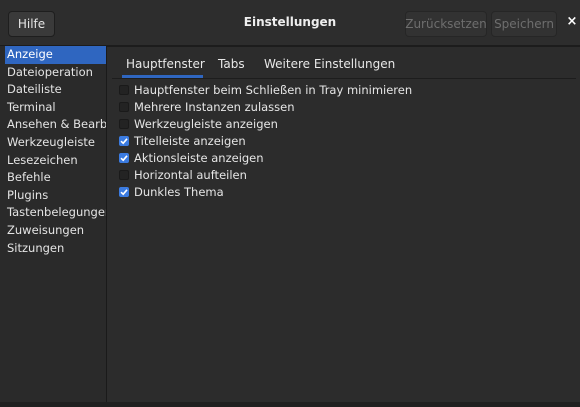 This screenshot has width=580, height=407. I want to click on help-button: Hilfe, so click(31, 24).